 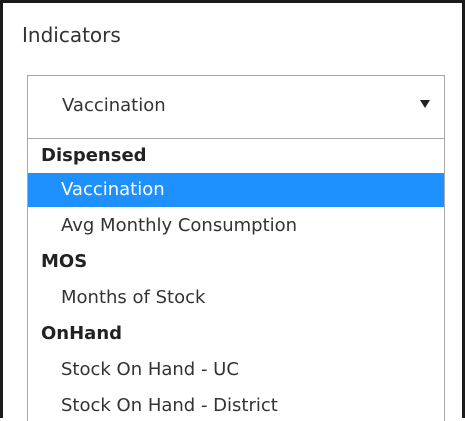 What do you see at coordinates (64, 261) in the screenshot?
I see `optgroup-mos: MOS` at bounding box center [64, 261].